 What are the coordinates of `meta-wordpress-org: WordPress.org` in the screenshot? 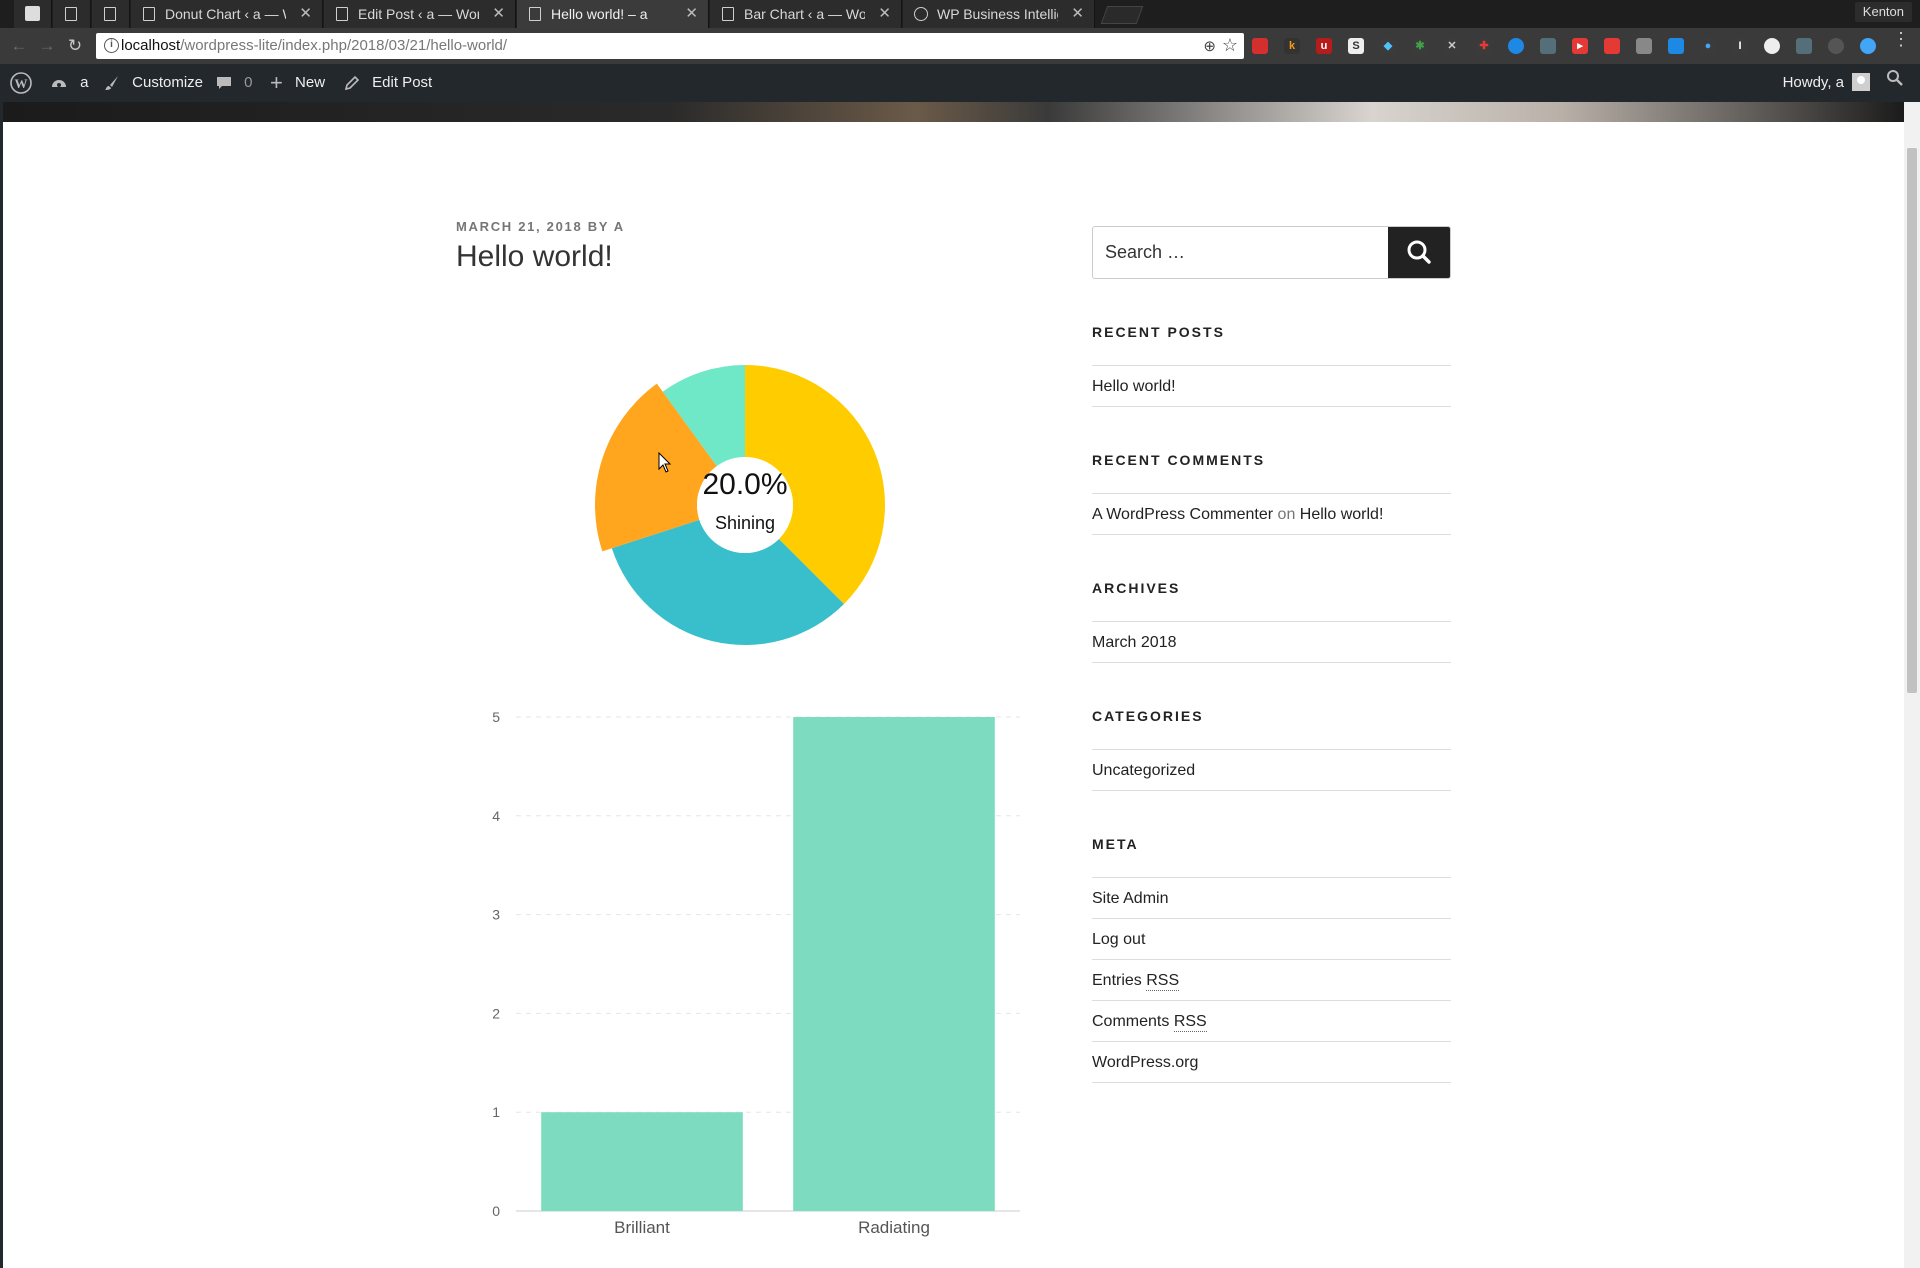 It's located at (1271, 1062).